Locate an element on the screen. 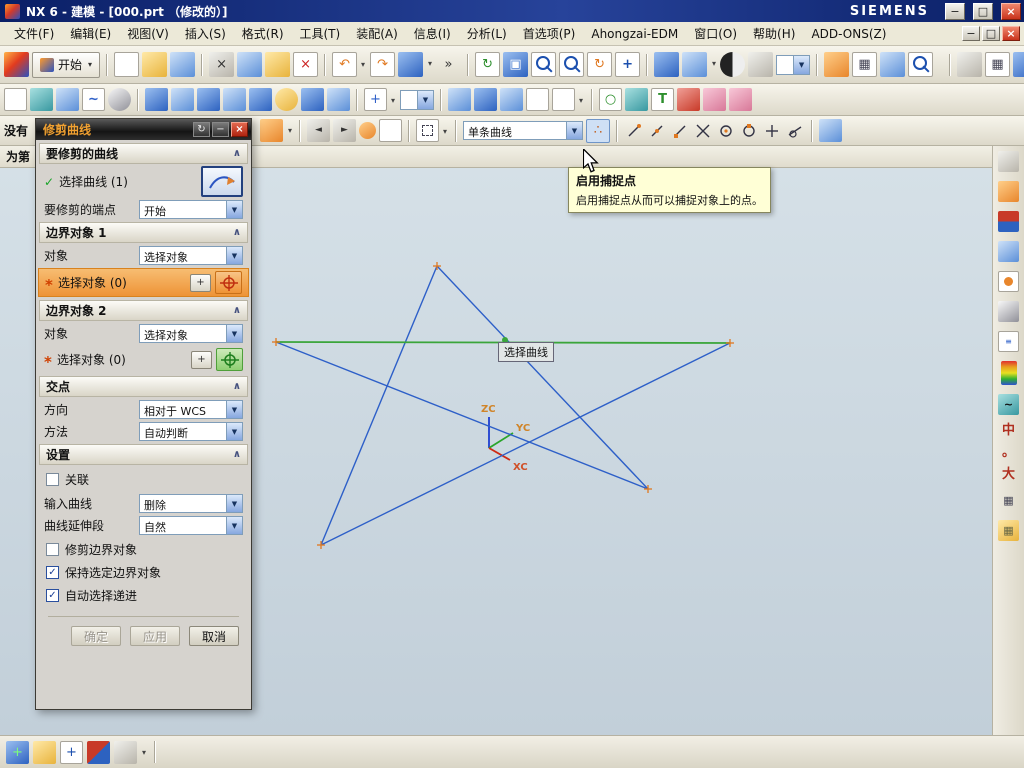 This screenshot has width=1024, height=768. boundary1-snap-button is located at coordinates (228, 282).